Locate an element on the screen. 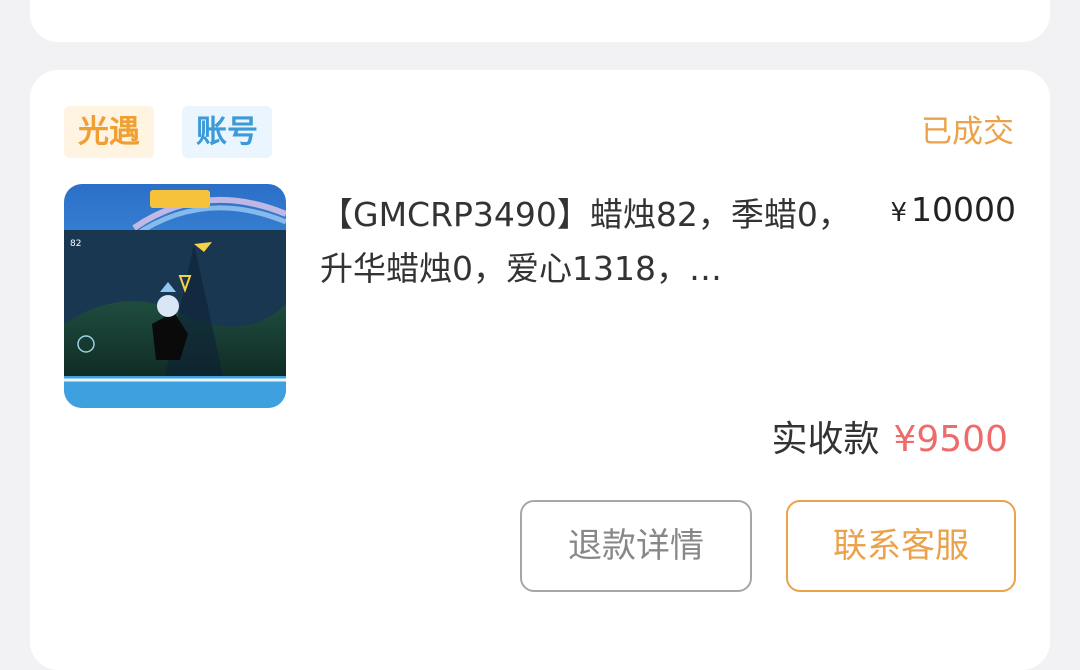 The width and height of the screenshot is (1080, 670). refund-details-button: 退款详情 is located at coordinates (636, 546).